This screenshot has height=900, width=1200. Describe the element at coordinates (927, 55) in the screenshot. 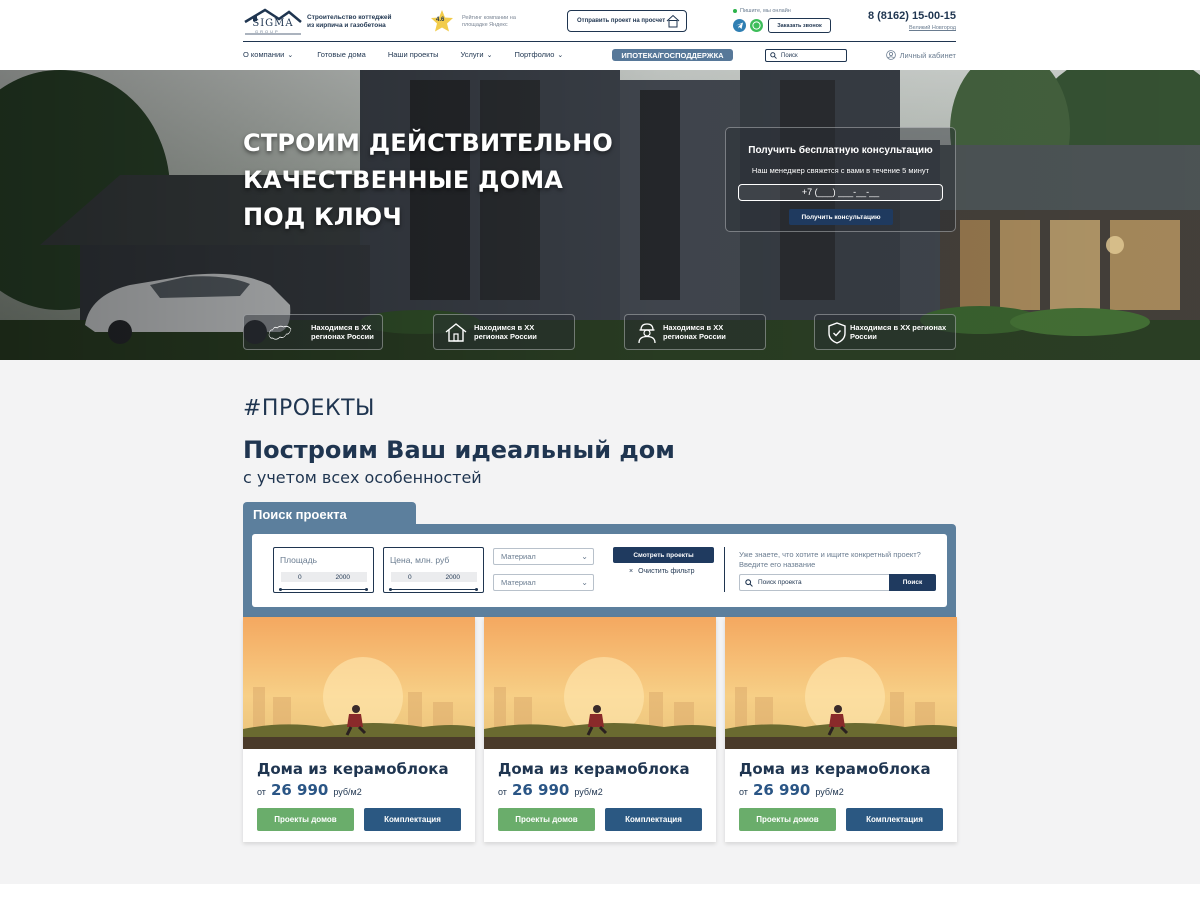

I see `cabinet-label: Личный кабинет` at that location.